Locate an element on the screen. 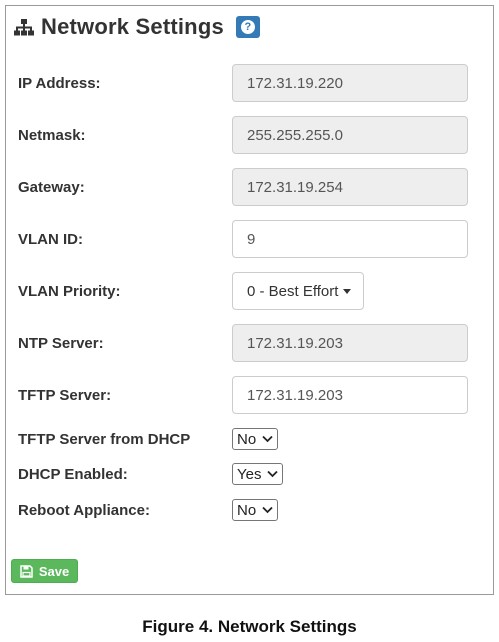 The height and width of the screenshot is (642, 499). question-icon: ? is located at coordinates (247, 27).